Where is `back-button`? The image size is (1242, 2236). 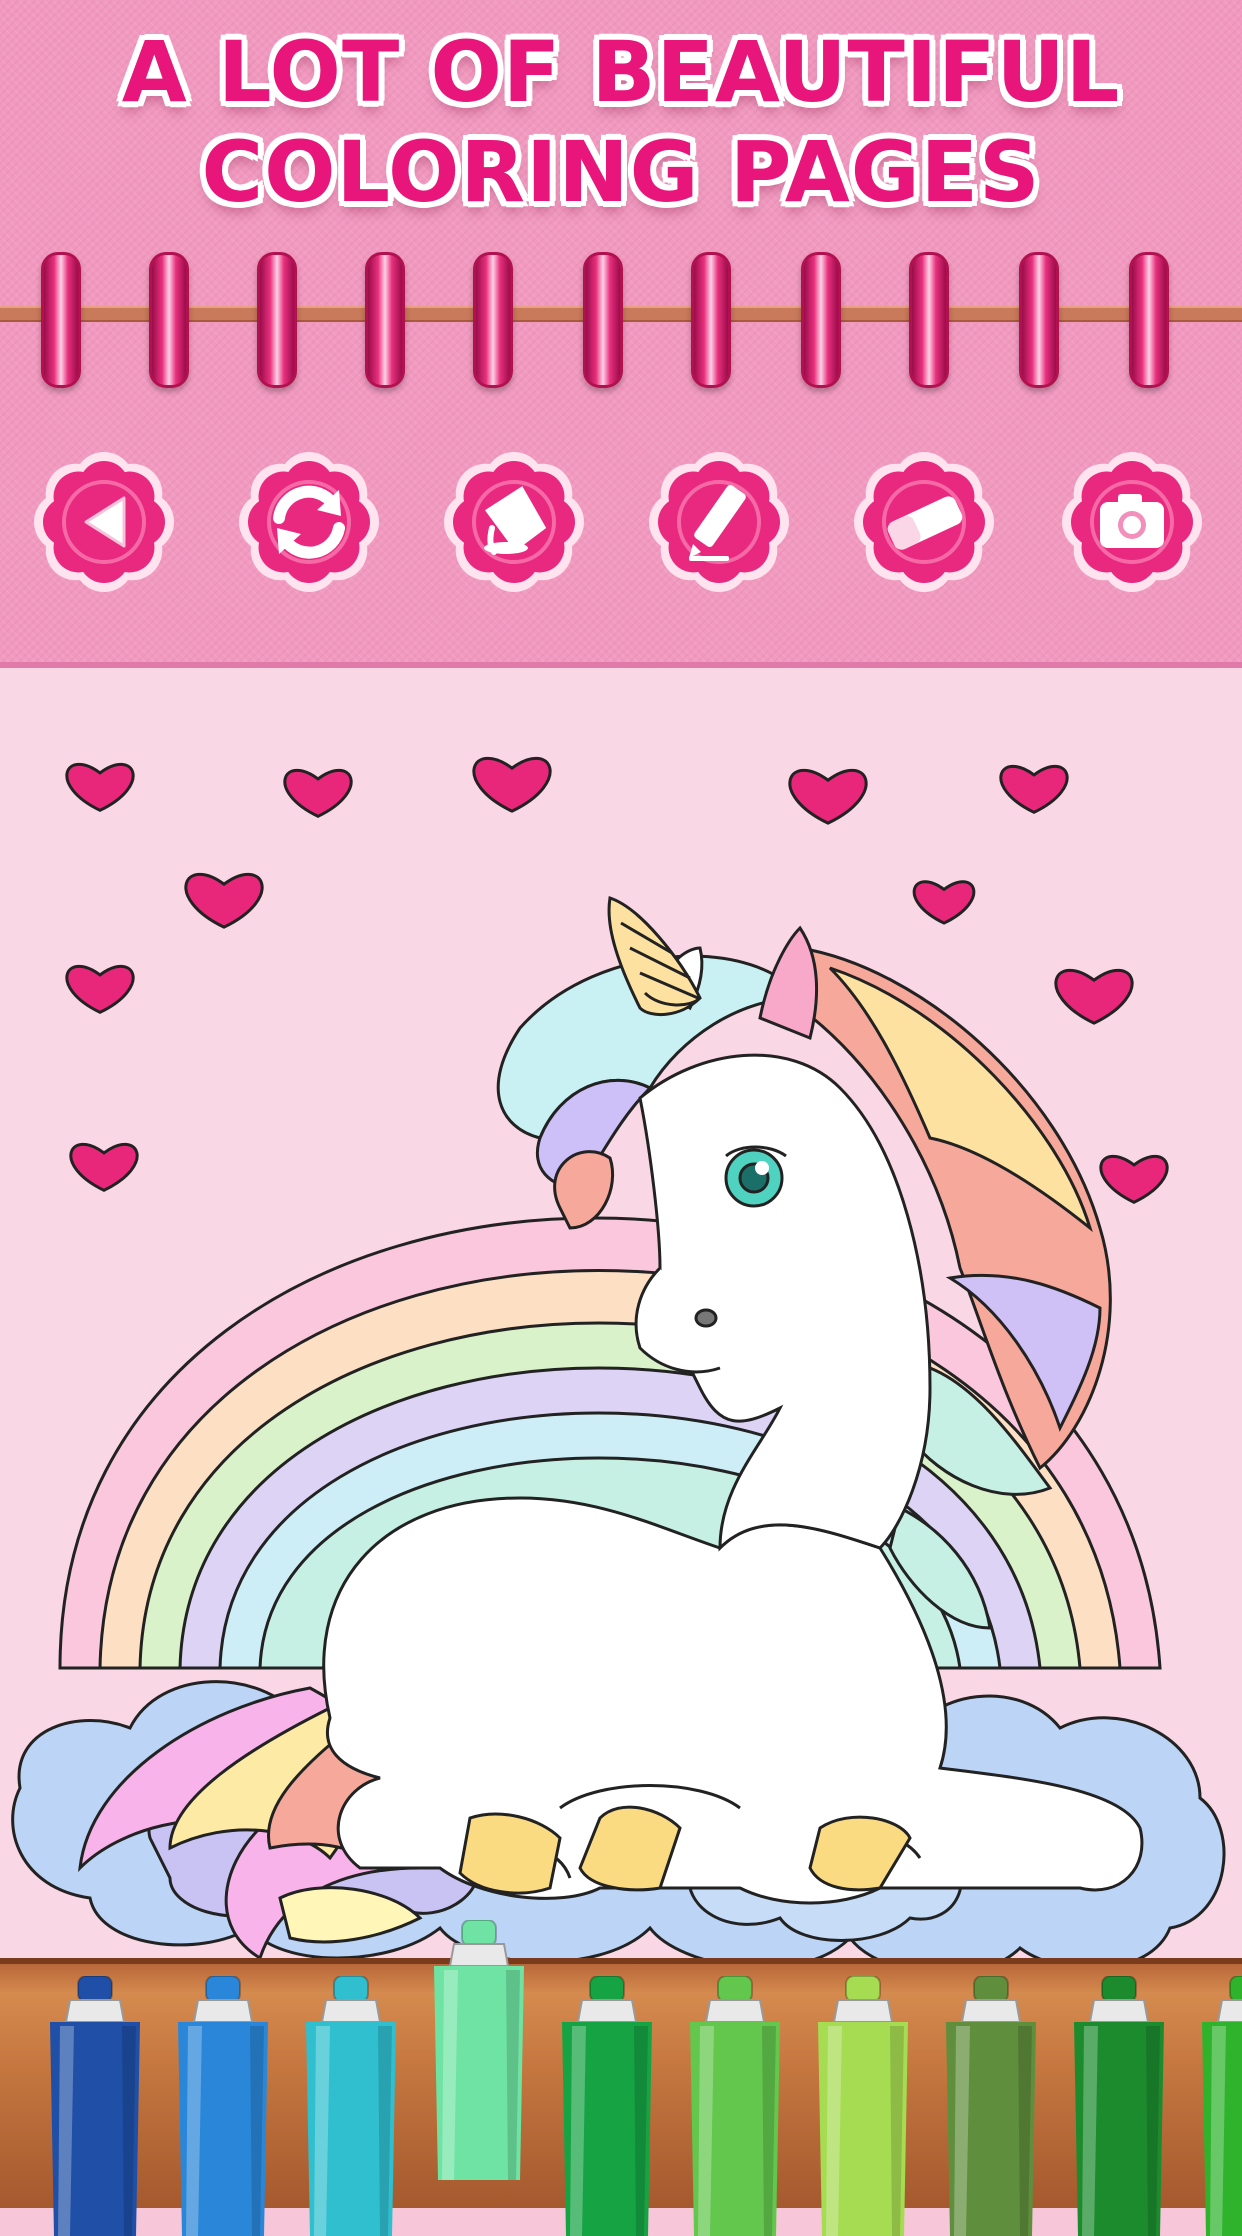 back-button is located at coordinates (104, 522).